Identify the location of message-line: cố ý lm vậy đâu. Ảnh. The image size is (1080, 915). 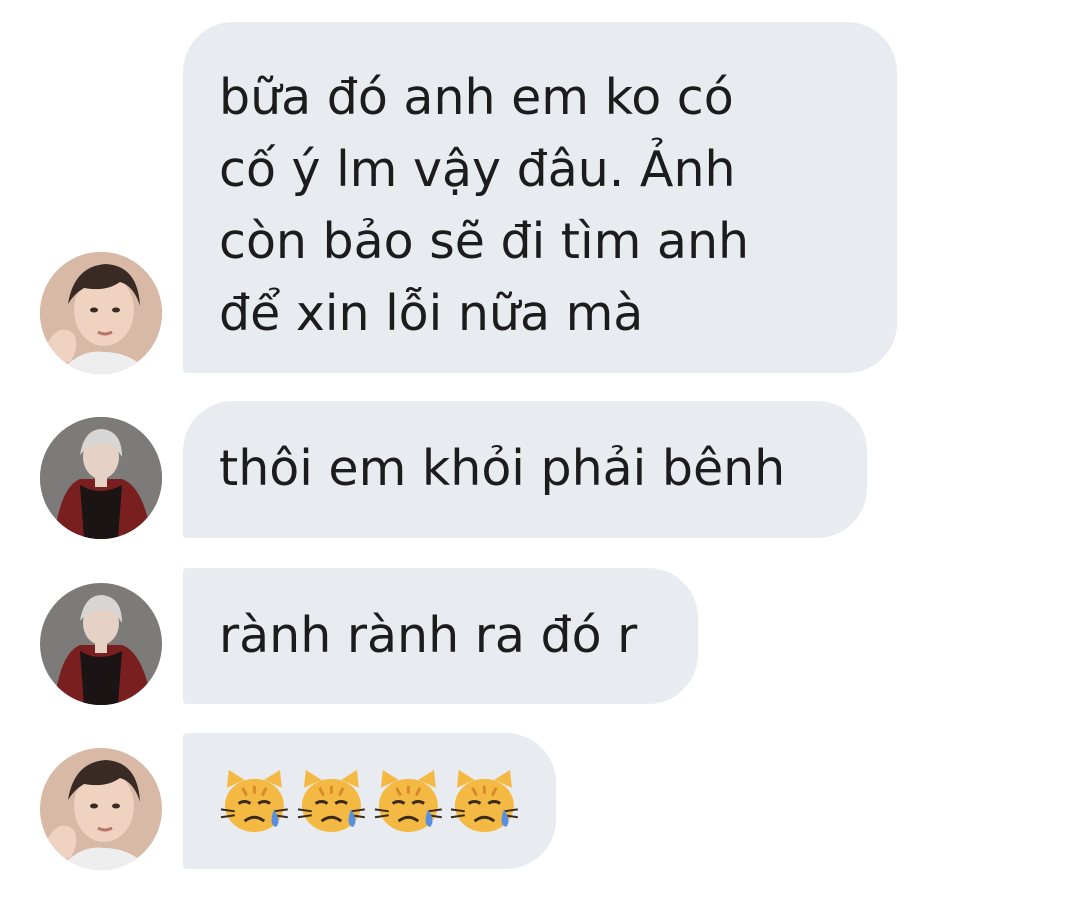
(477, 169).